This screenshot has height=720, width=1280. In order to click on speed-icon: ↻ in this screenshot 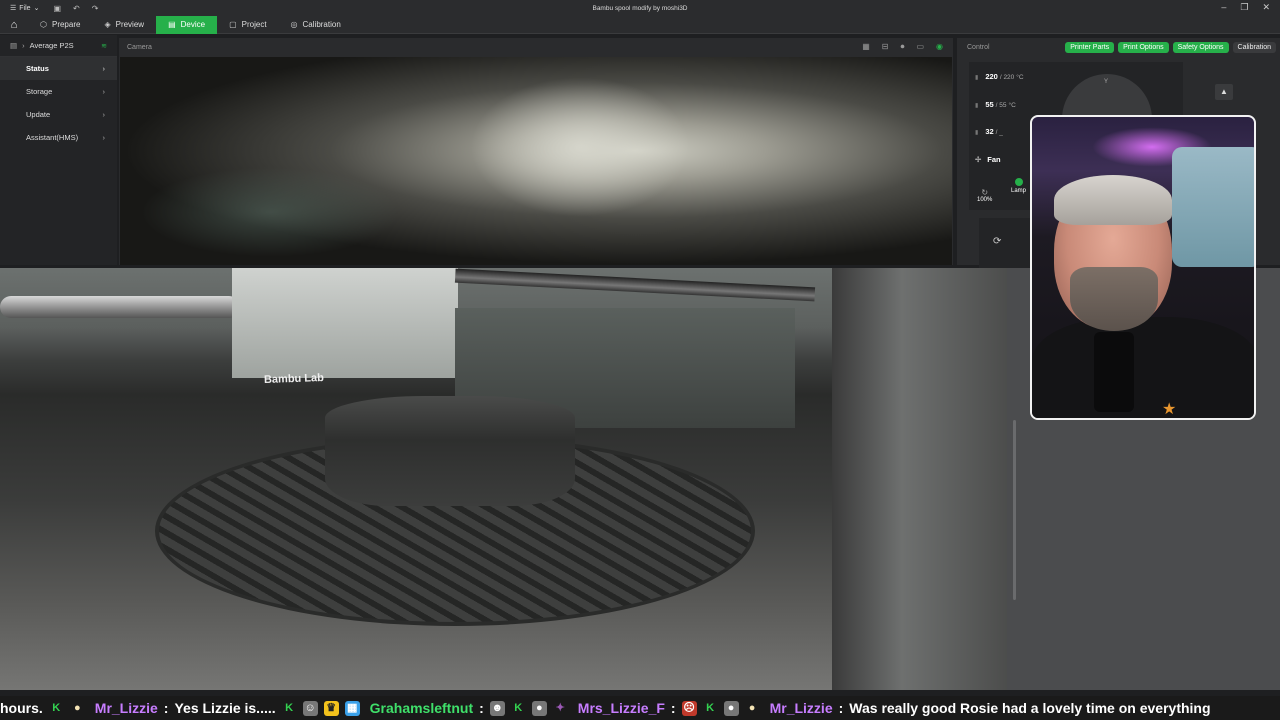, I will do `click(985, 192)`.